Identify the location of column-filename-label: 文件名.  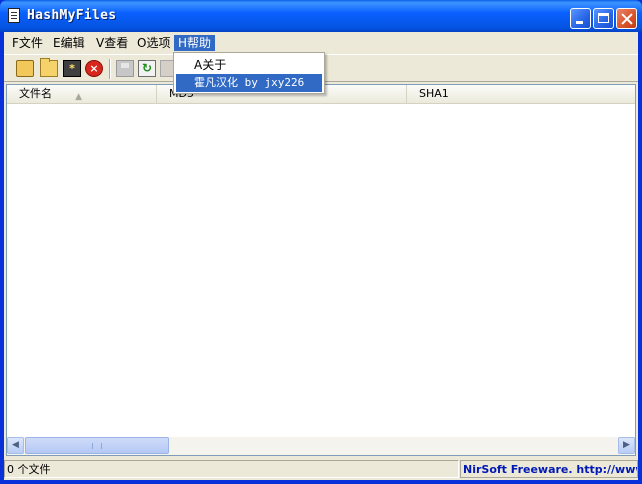
(35, 93).